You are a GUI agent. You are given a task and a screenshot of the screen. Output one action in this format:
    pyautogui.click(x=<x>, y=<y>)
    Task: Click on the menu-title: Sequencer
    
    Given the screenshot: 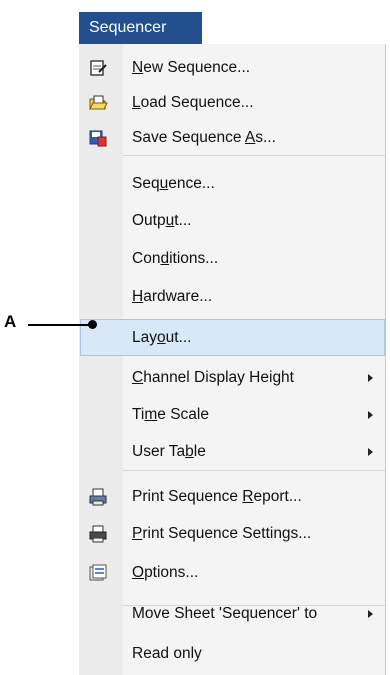 What is the action you would take?
    pyautogui.click(x=140, y=28)
    